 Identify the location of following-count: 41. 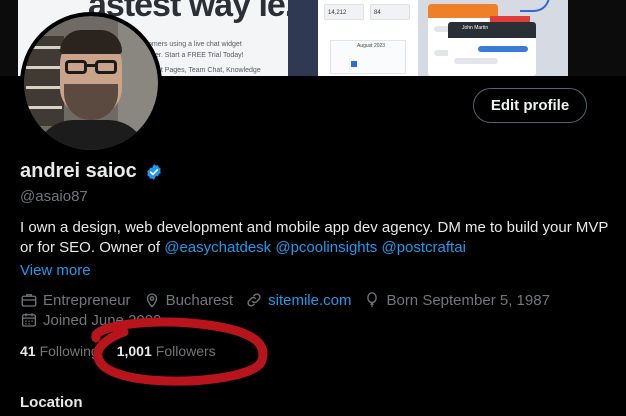
(28, 351).